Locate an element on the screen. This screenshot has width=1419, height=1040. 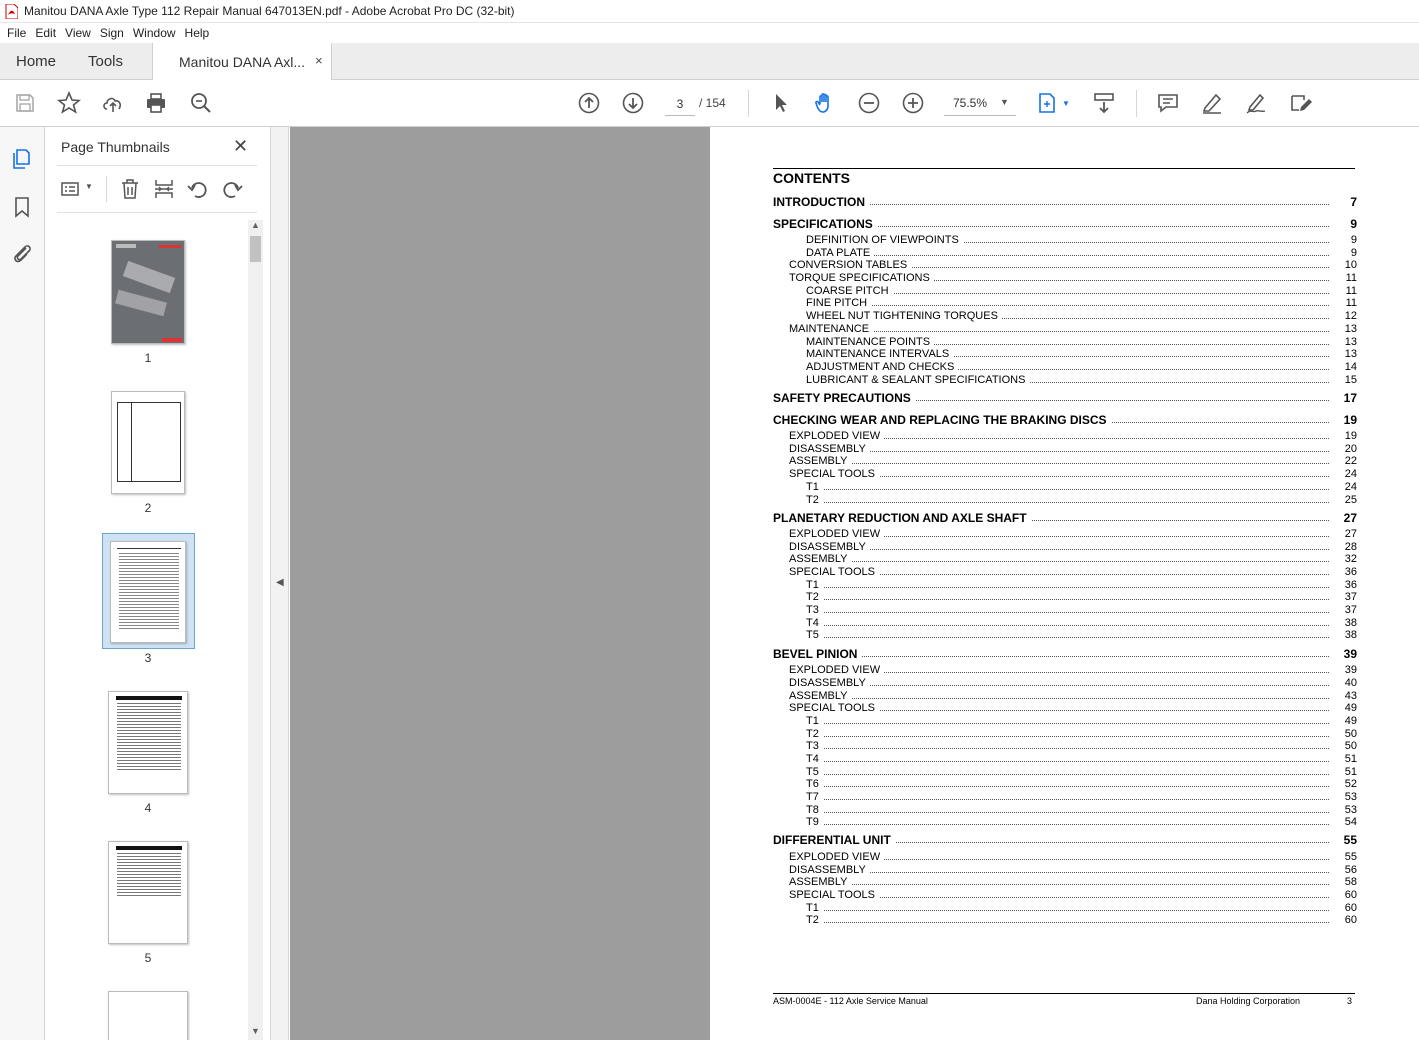
close-tab-icon: × is located at coordinates (319, 60).